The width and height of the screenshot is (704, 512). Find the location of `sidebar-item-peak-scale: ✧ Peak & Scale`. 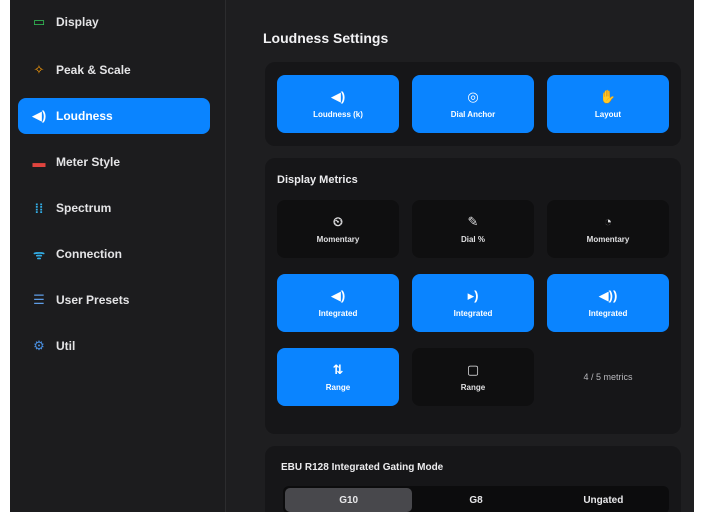

sidebar-item-peak-scale: ✧ Peak & Scale is located at coordinates (114, 70).